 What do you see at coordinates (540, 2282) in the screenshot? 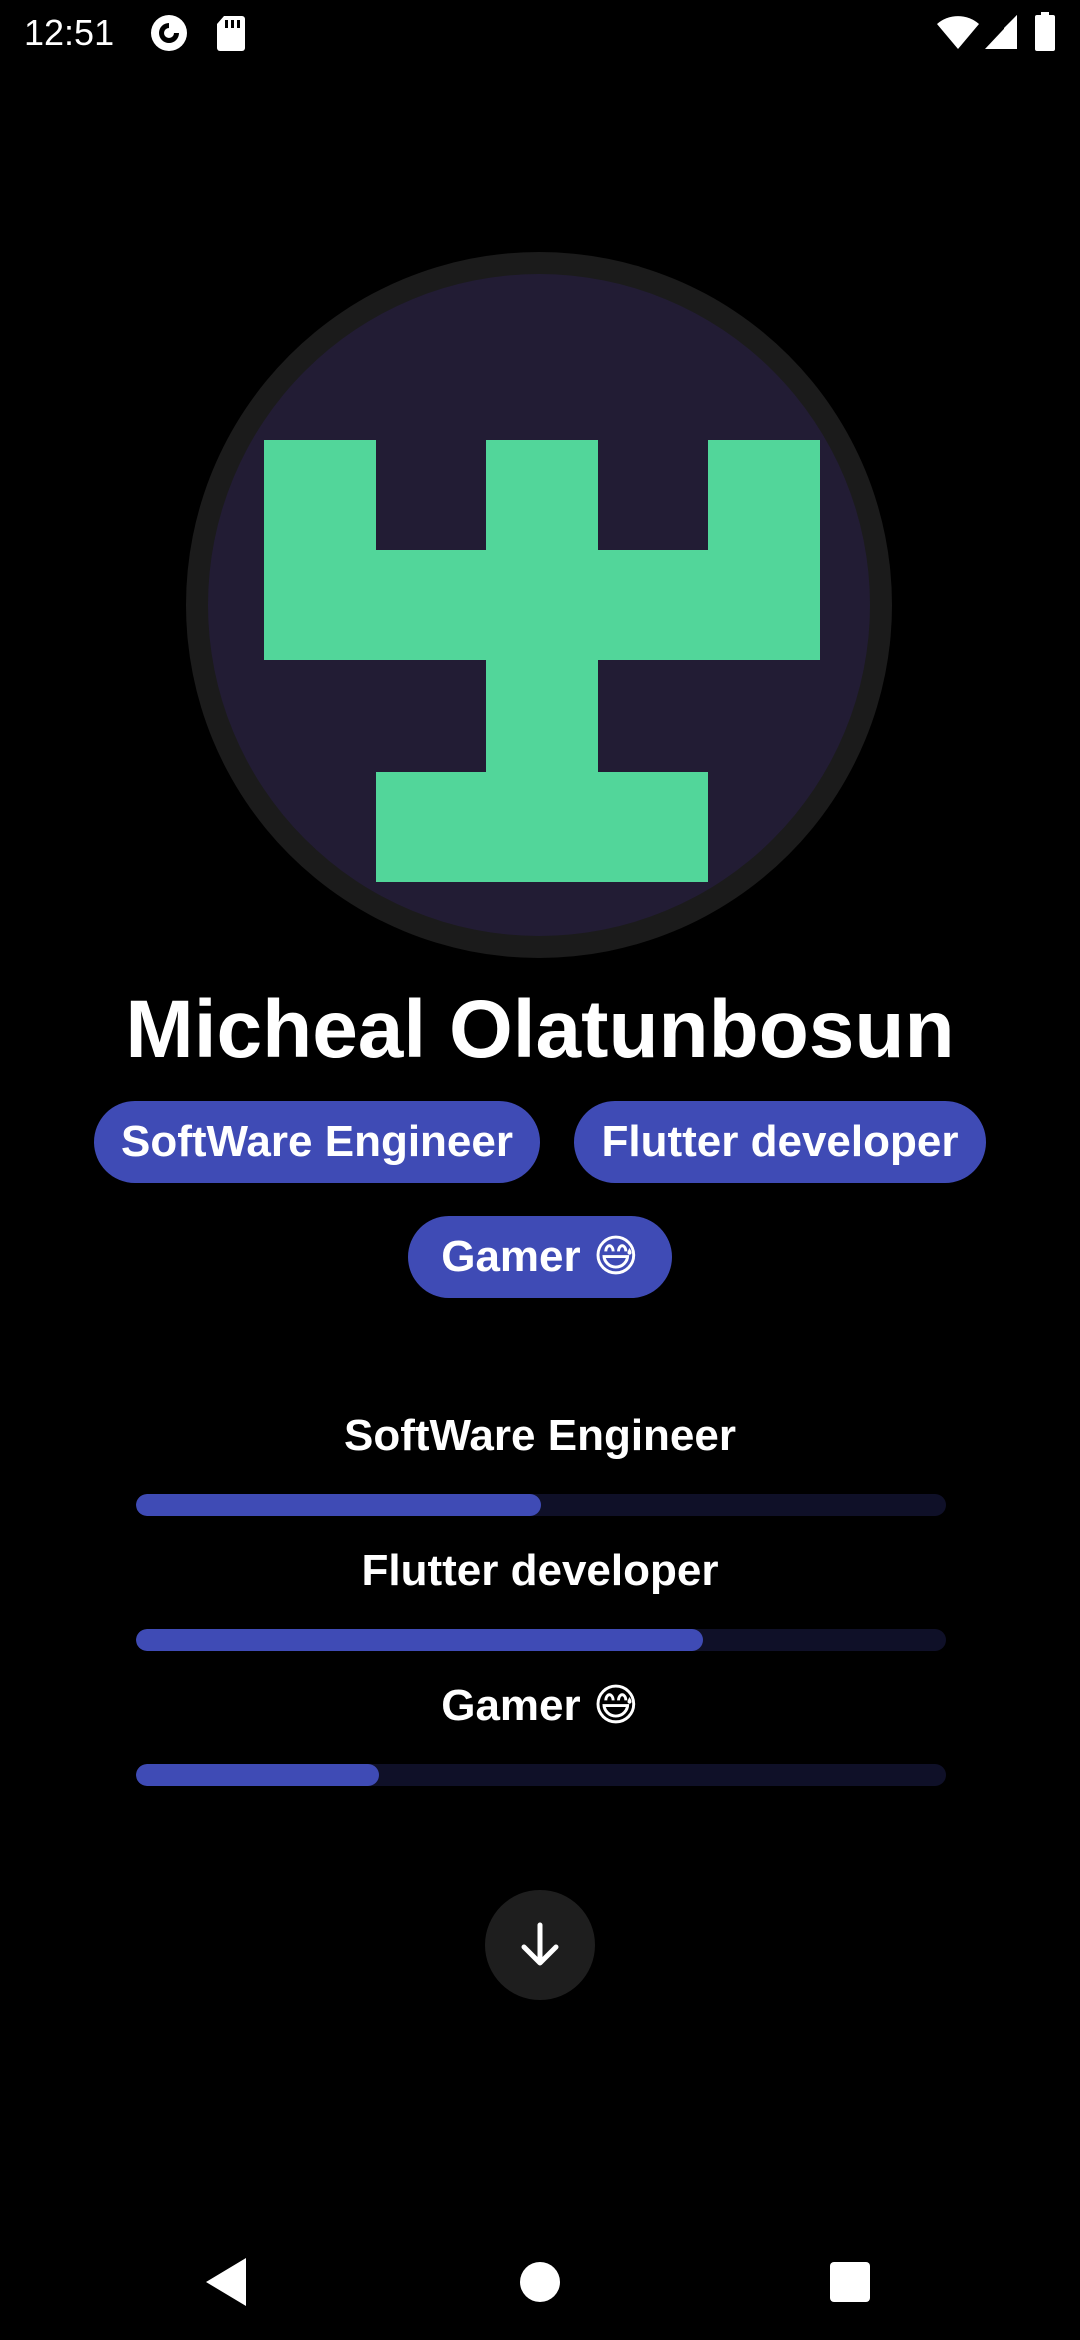
I see `home-icon` at bounding box center [540, 2282].